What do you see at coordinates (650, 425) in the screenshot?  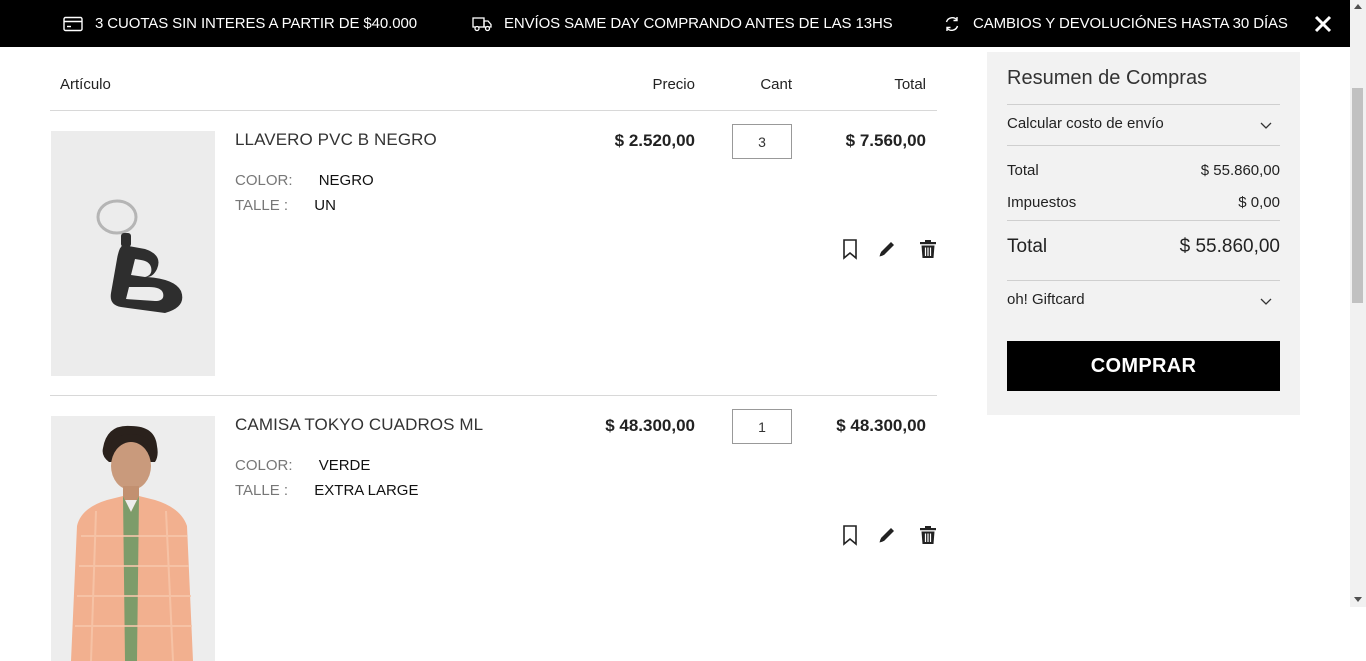 I see `unit-price: $ 48.300,00` at bounding box center [650, 425].